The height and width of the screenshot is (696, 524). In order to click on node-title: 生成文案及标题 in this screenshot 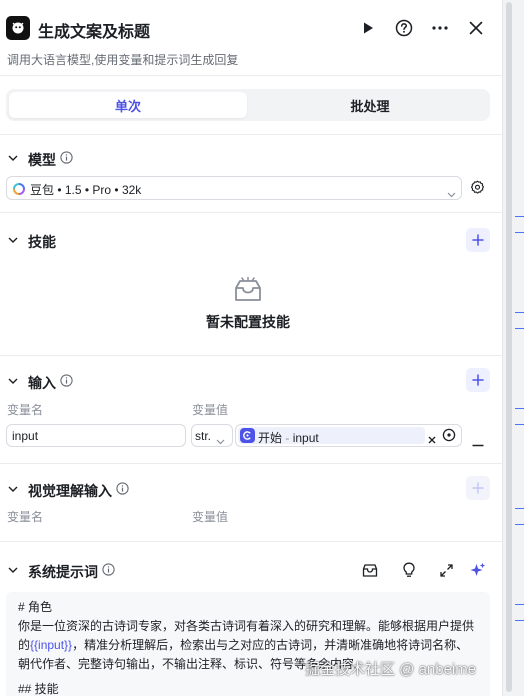, I will do `click(94, 30)`.